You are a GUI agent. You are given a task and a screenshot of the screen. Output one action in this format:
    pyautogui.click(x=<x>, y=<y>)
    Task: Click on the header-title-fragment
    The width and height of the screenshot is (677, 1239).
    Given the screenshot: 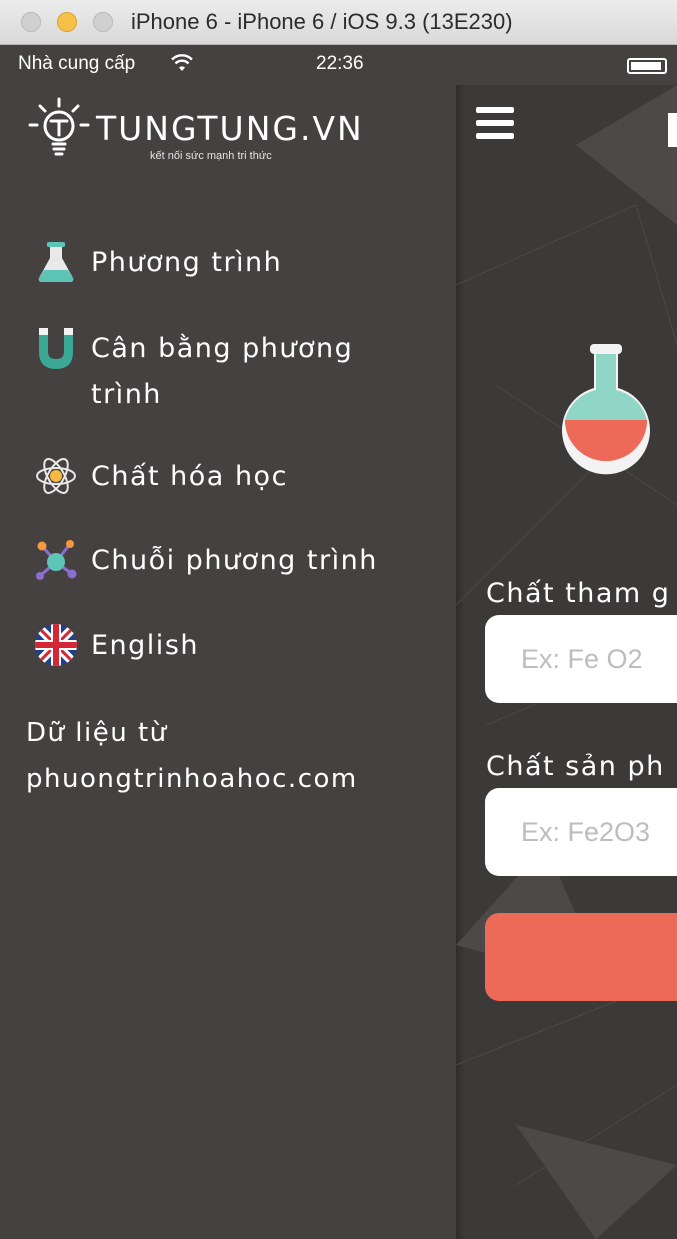 What is the action you would take?
    pyautogui.click(x=672, y=130)
    